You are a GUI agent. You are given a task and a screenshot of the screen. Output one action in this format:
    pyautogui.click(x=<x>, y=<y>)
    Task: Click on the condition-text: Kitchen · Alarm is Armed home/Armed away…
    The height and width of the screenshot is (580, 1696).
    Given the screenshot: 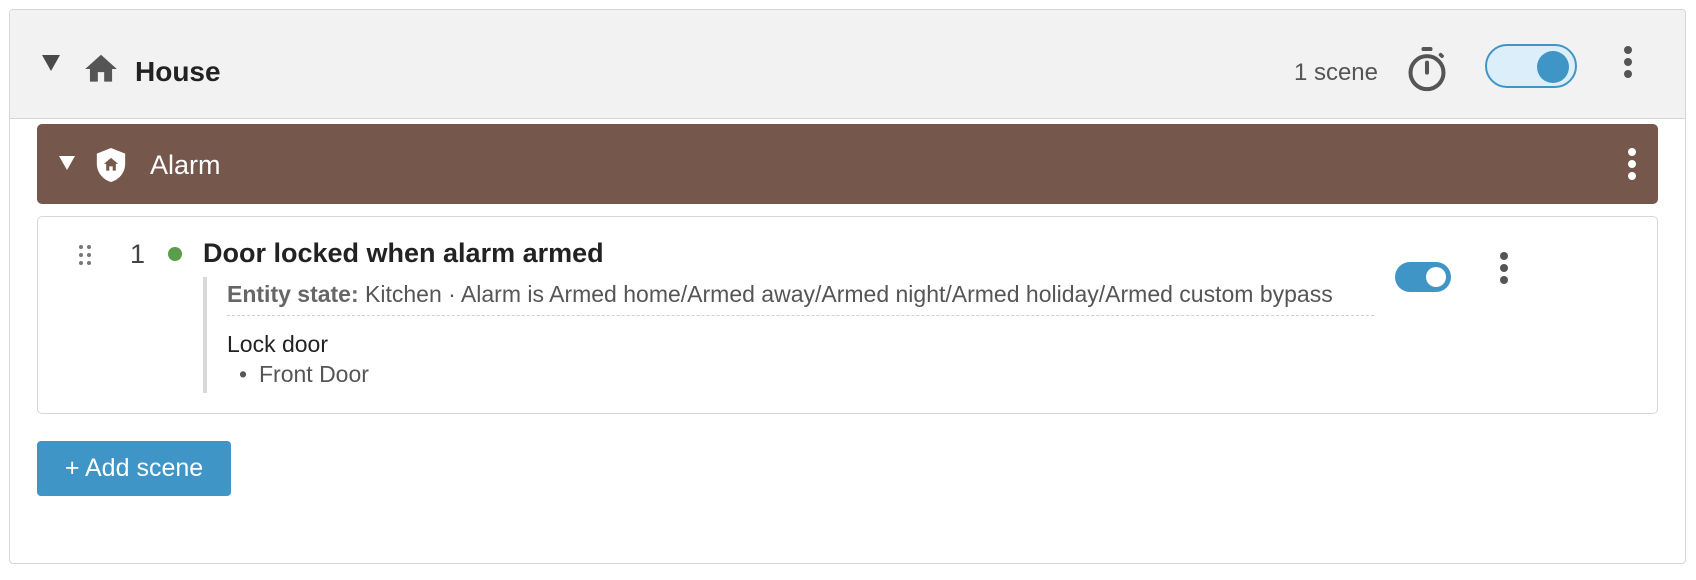 What is the action you would take?
    pyautogui.click(x=849, y=294)
    